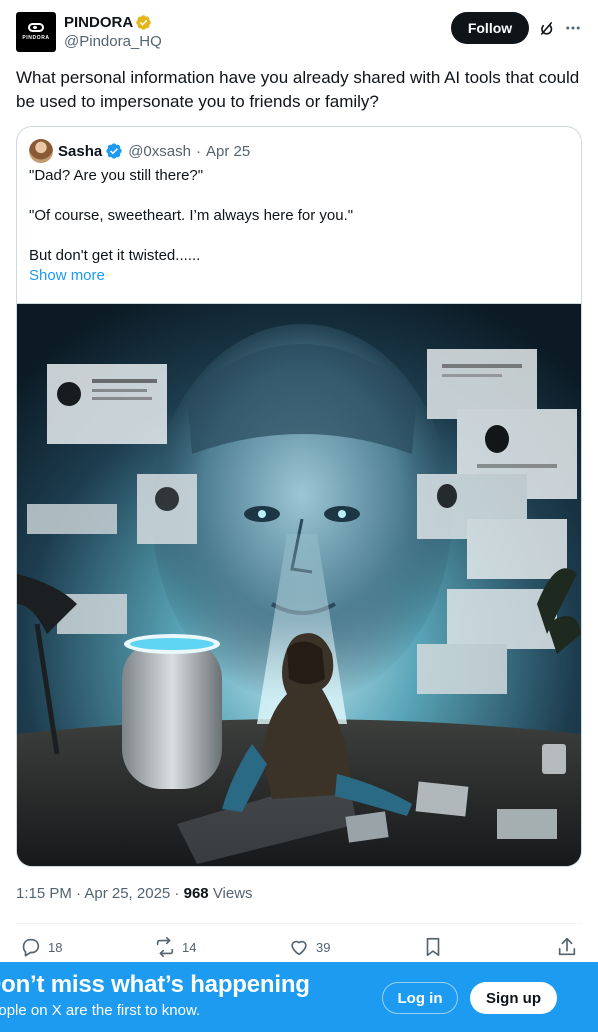 The height and width of the screenshot is (1032, 598). I want to click on quoted-date: Apr 25, so click(228, 151).